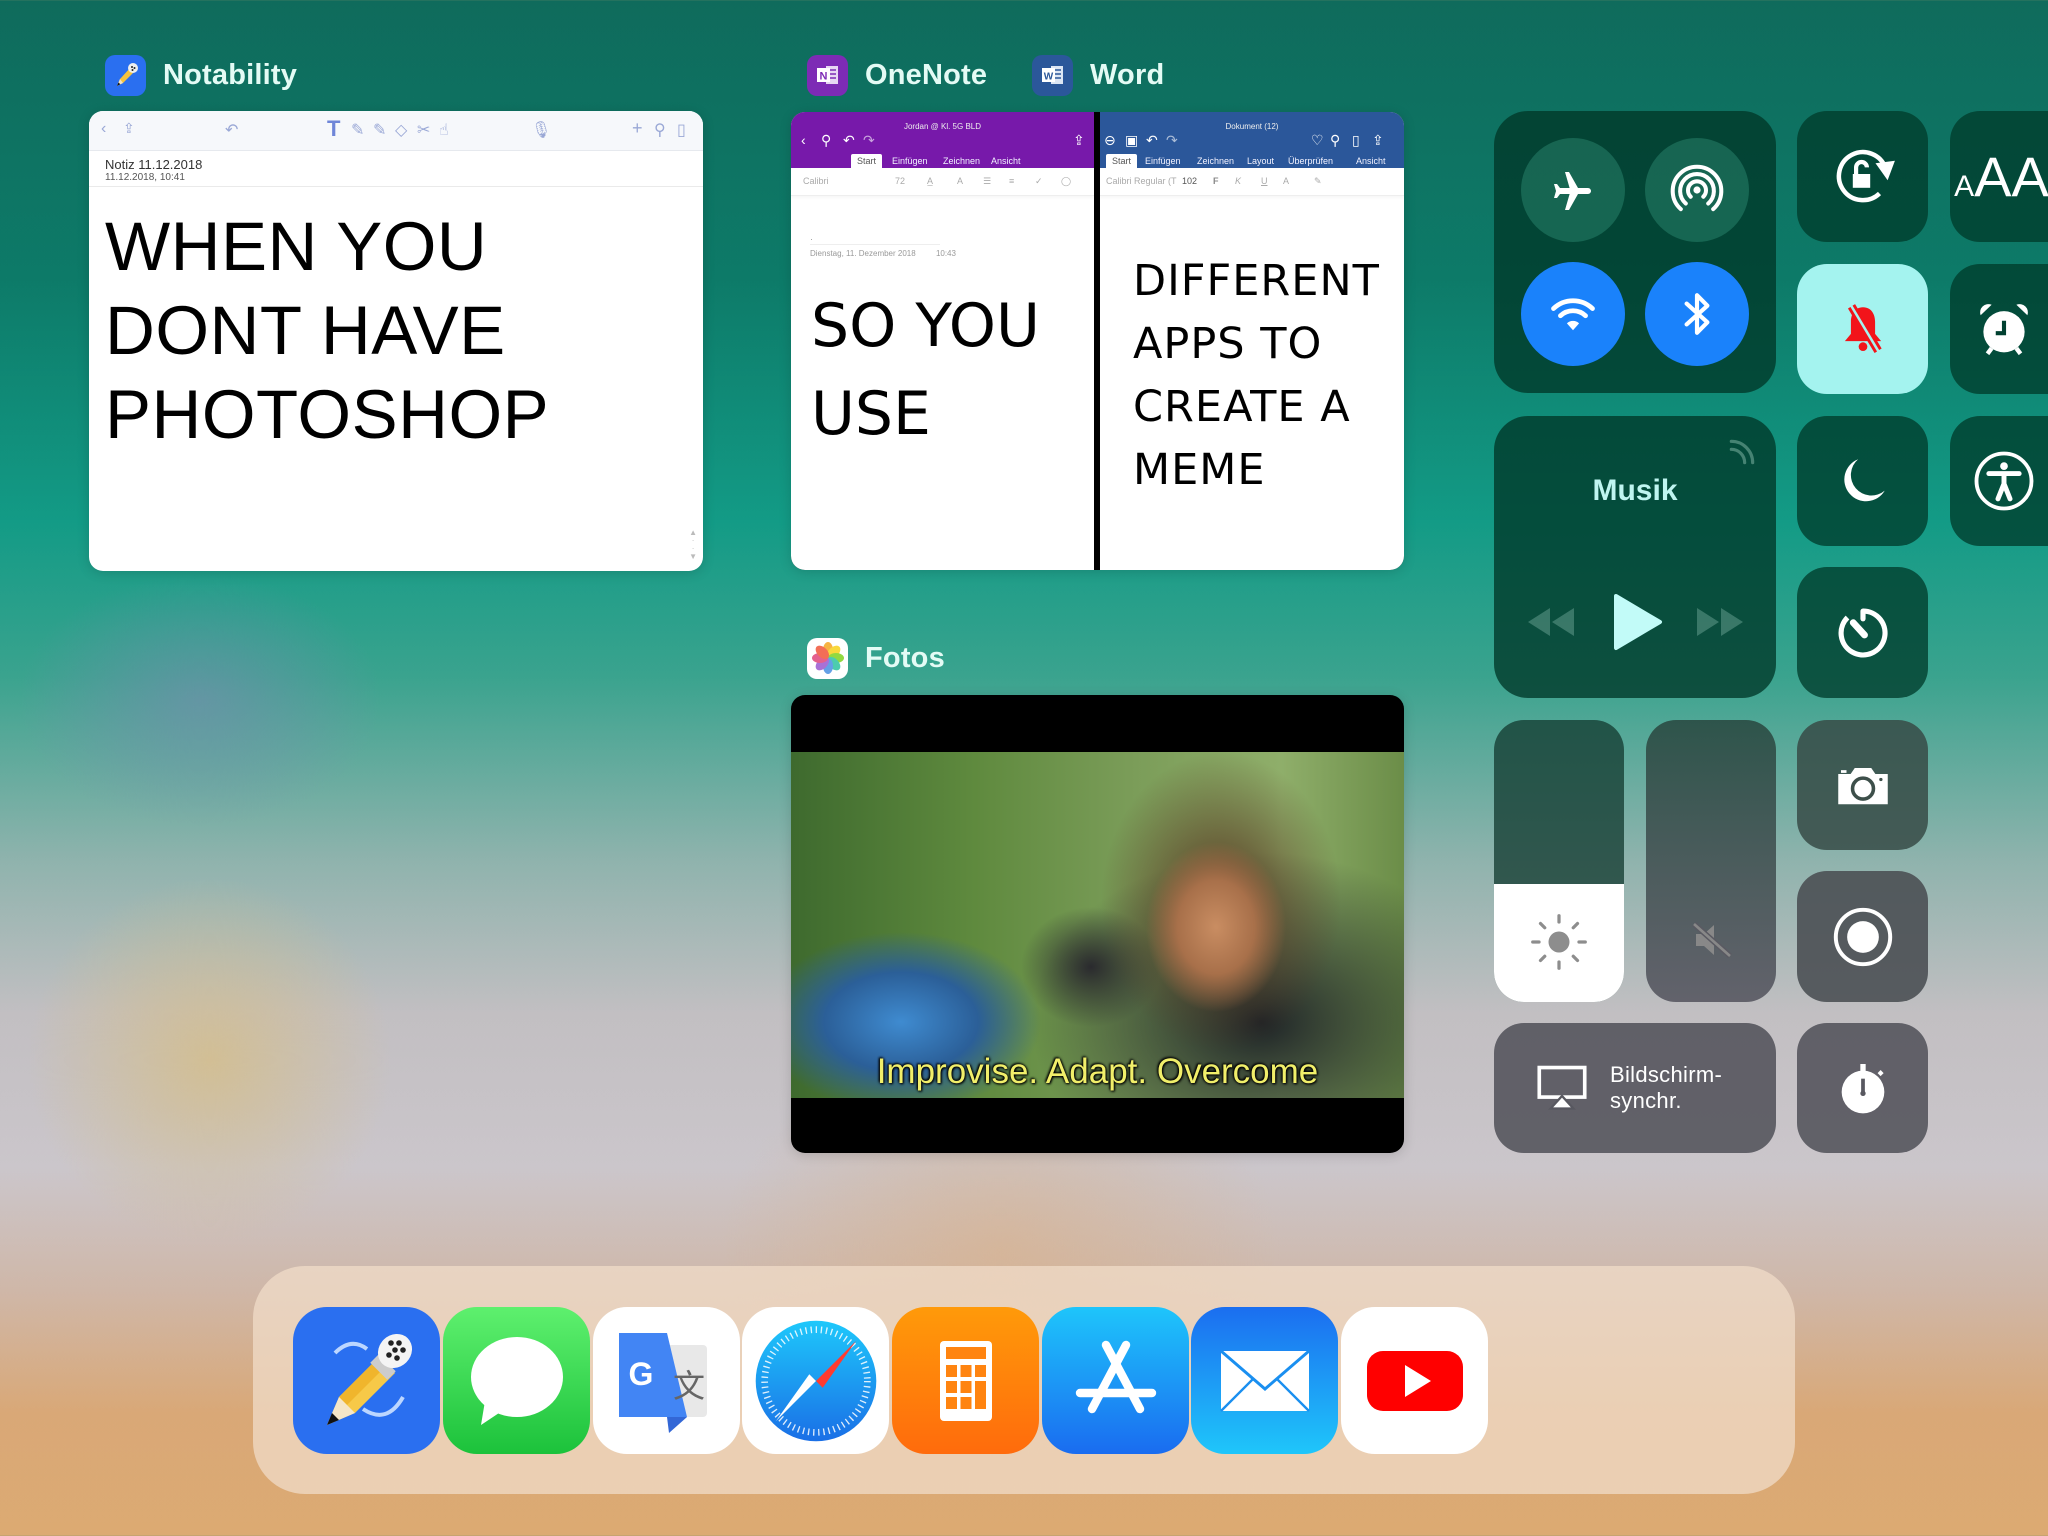  Describe the element at coordinates (681, 130) in the screenshot. I see `pages-icon: ▯` at that location.